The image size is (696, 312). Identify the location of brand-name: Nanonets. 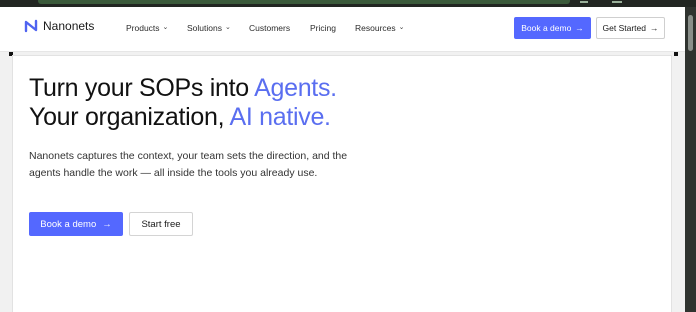
(69, 26).